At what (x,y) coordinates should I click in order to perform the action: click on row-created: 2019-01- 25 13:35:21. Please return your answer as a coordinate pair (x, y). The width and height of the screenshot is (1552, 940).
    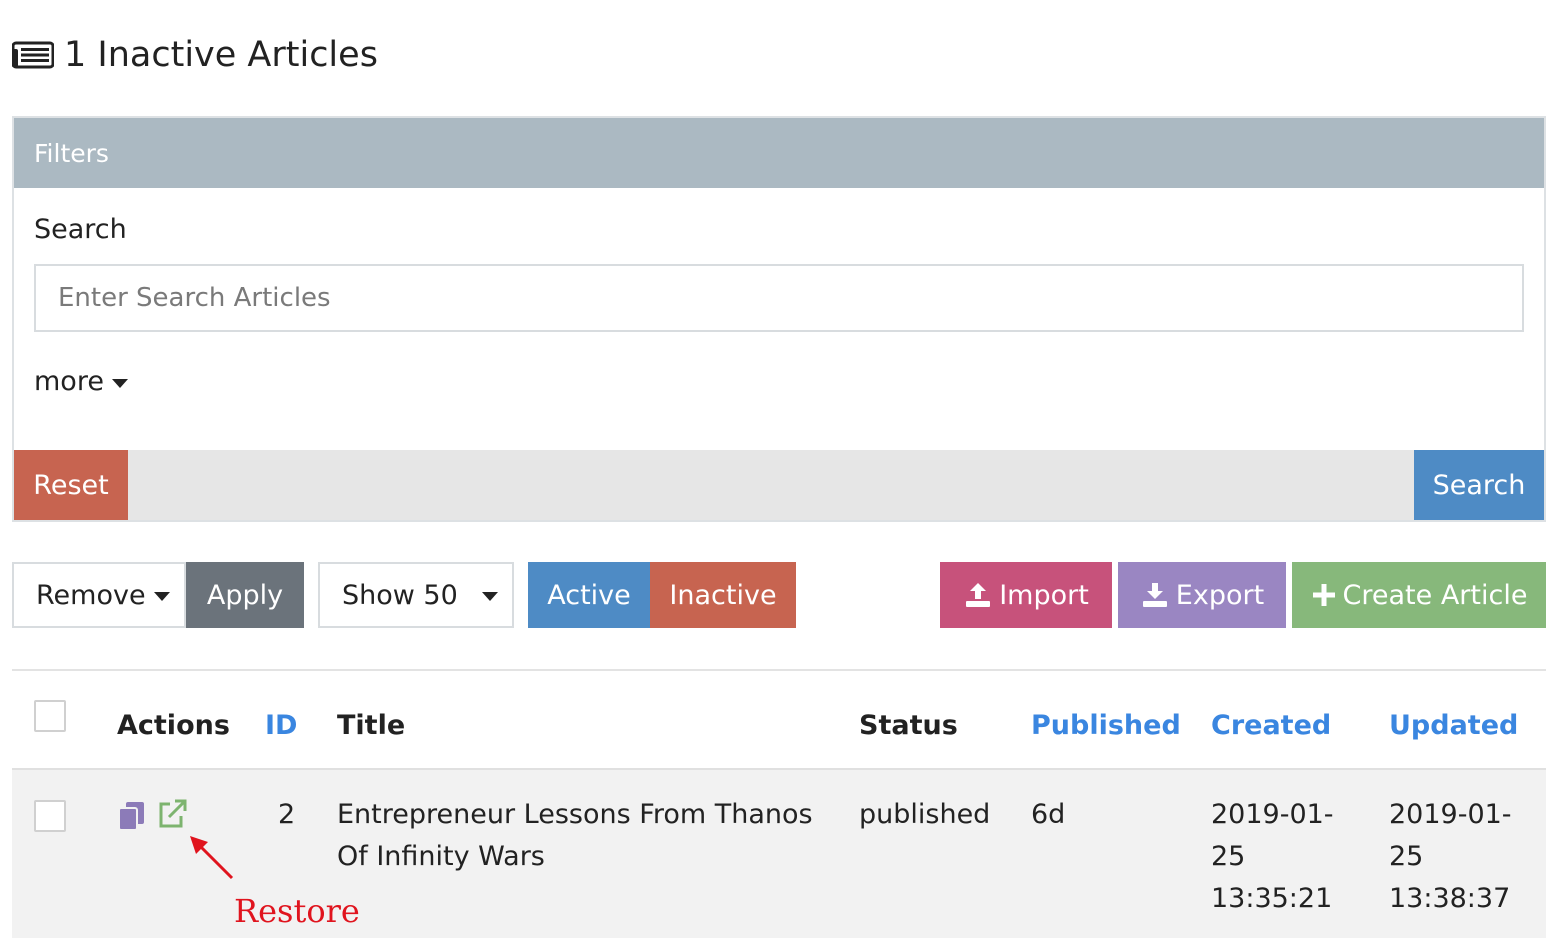
    Looking at the image, I should click on (1272, 857).